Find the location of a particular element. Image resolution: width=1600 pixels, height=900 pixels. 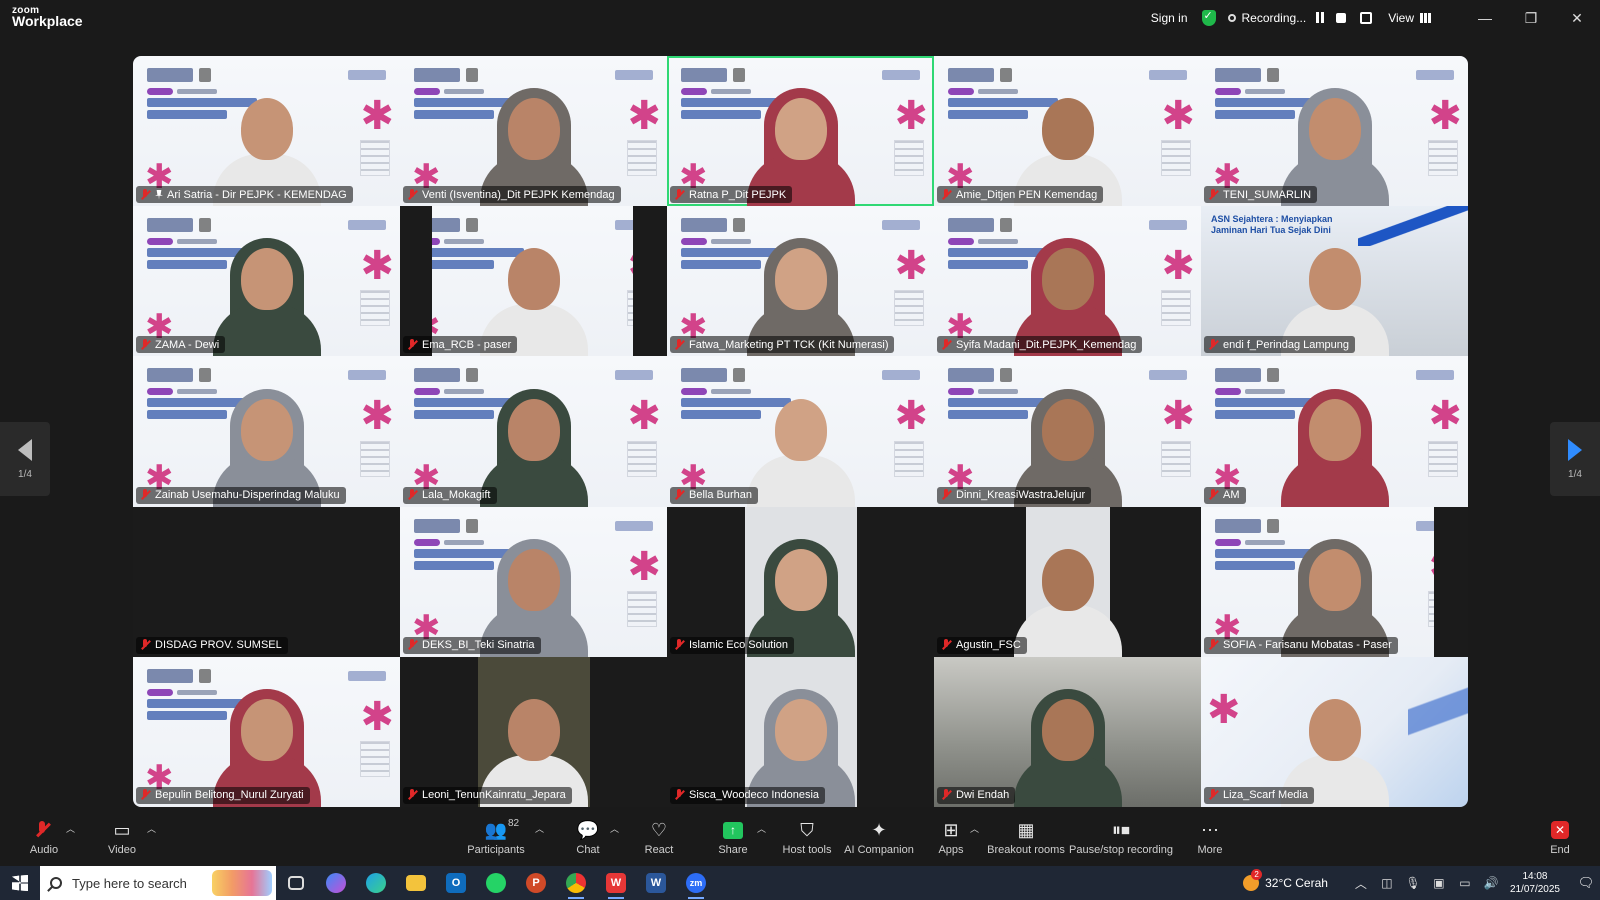

host-tools-button: ⛉ Host tools is located at coordinates (807, 840).